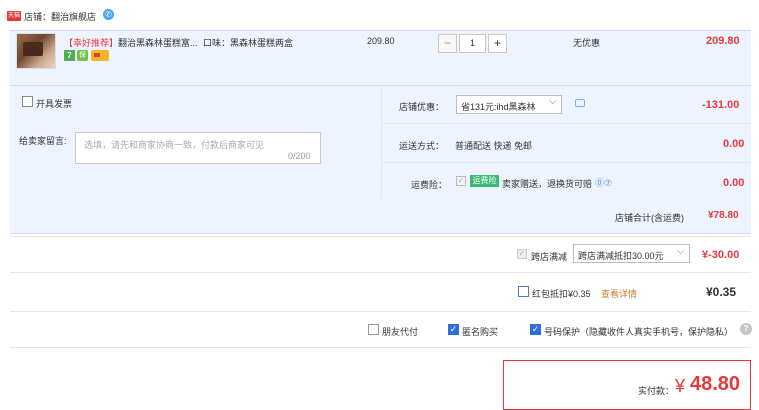  What do you see at coordinates (494, 146) in the screenshot?
I see `shipping-method: 普通配送 快递 免邮` at bounding box center [494, 146].